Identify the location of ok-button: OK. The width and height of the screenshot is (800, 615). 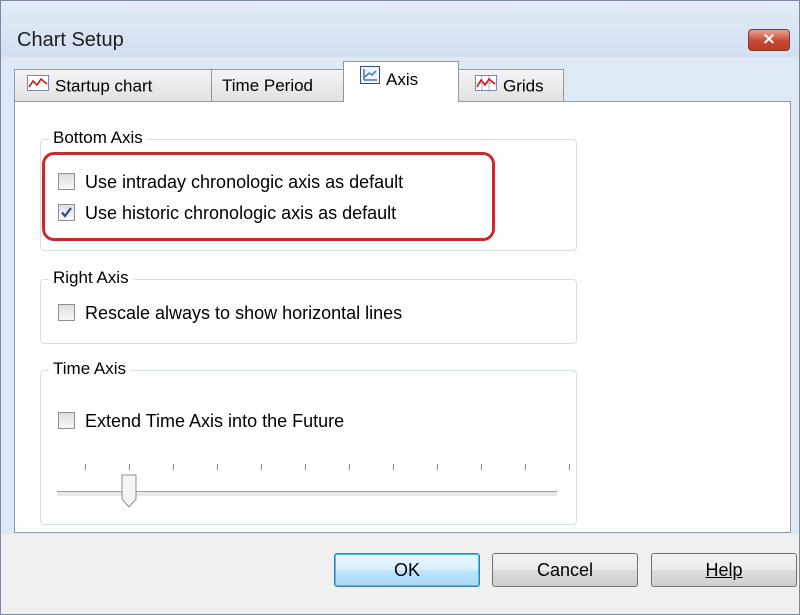
(407, 570).